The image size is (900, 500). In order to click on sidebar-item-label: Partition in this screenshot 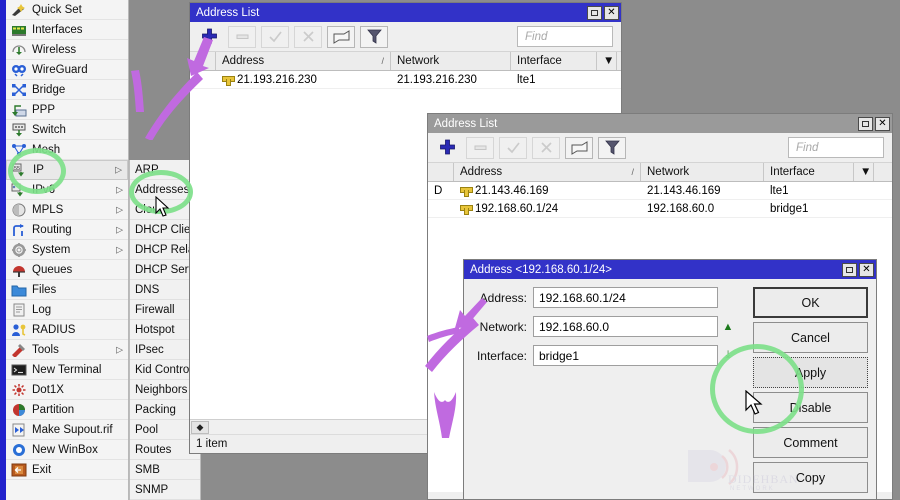, I will do `click(53, 409)`.